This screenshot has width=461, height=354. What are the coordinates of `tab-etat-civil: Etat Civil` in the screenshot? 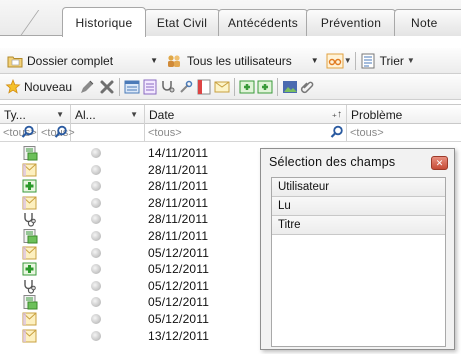 It's located at (182, 22).